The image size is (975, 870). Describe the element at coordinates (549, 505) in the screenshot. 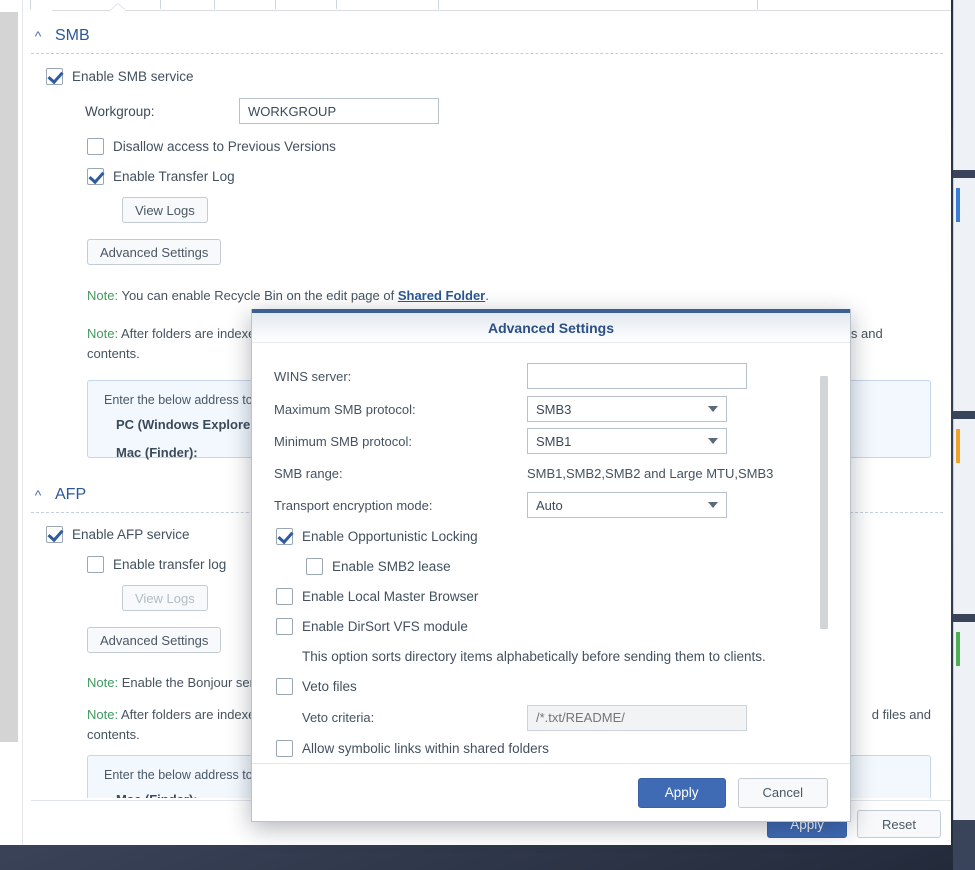

I see `select-transport-encryption-value: Auto` at that location.